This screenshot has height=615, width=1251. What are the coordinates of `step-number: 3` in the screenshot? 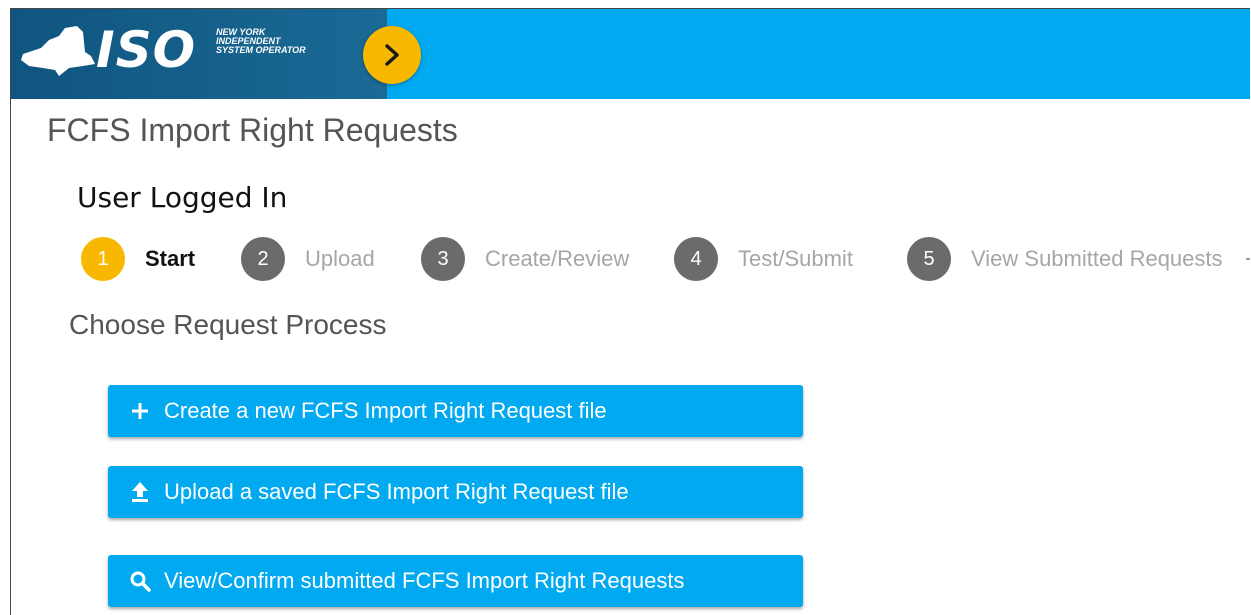 It's located at (443, 259).